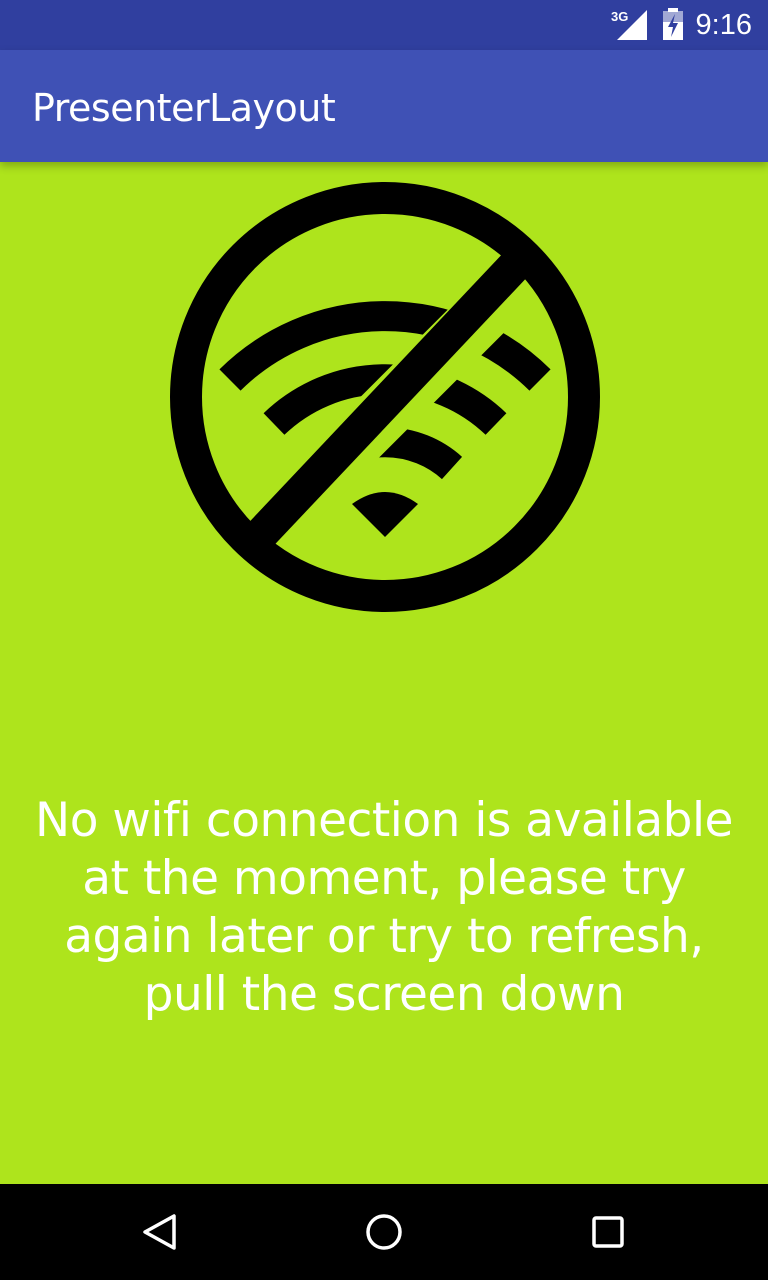  I want to click on status-time: 9:16, so click(723, 25).